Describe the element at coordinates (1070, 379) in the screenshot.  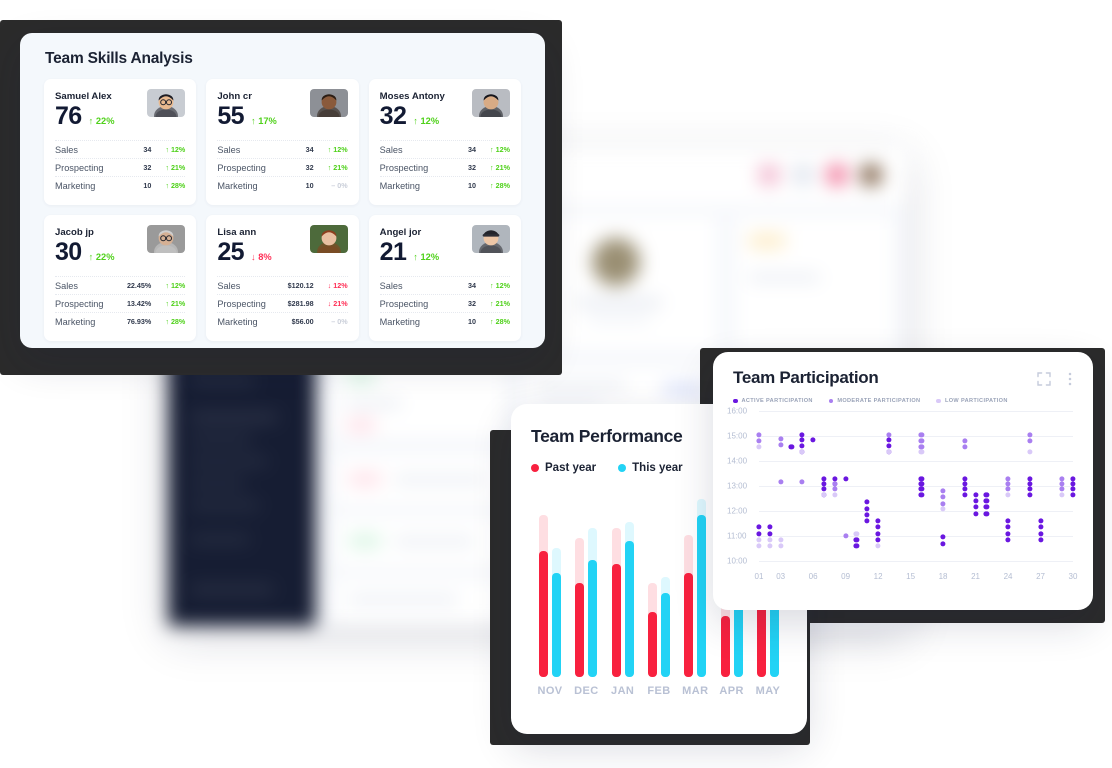
I see `more-vertical-icon` at that location.